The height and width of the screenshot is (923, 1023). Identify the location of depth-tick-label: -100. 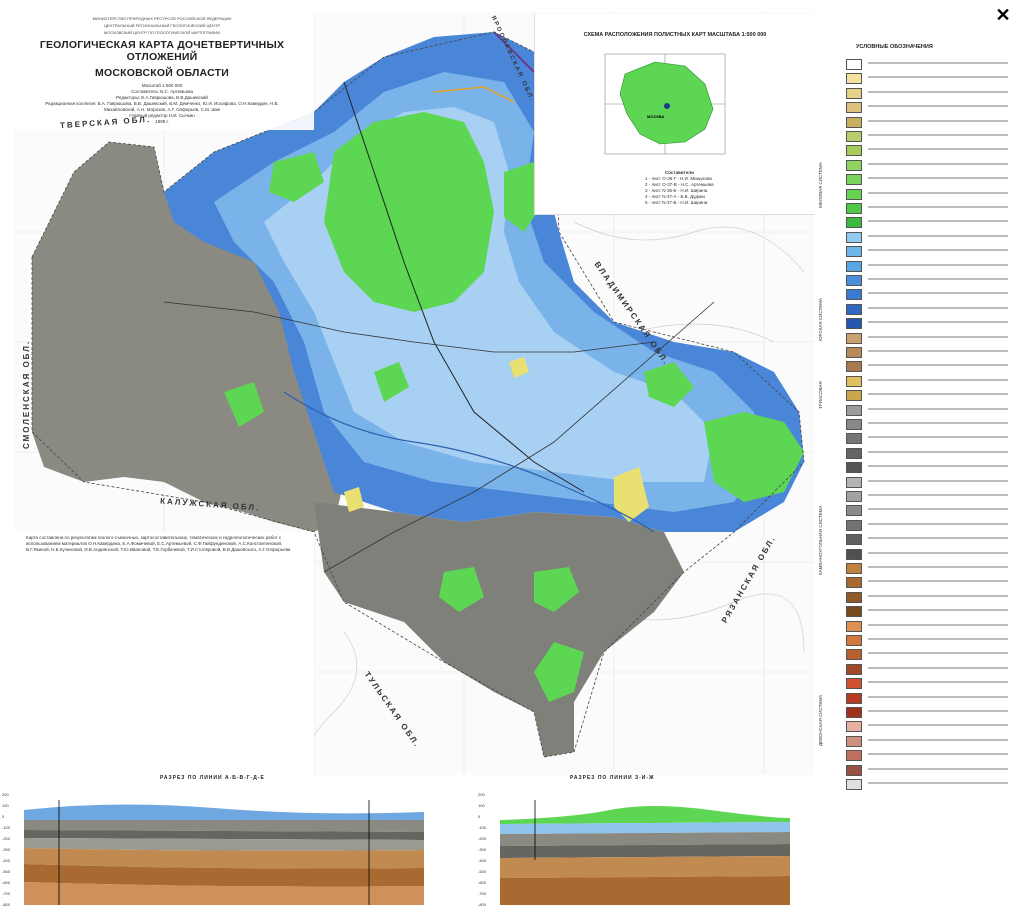
(6, 827).